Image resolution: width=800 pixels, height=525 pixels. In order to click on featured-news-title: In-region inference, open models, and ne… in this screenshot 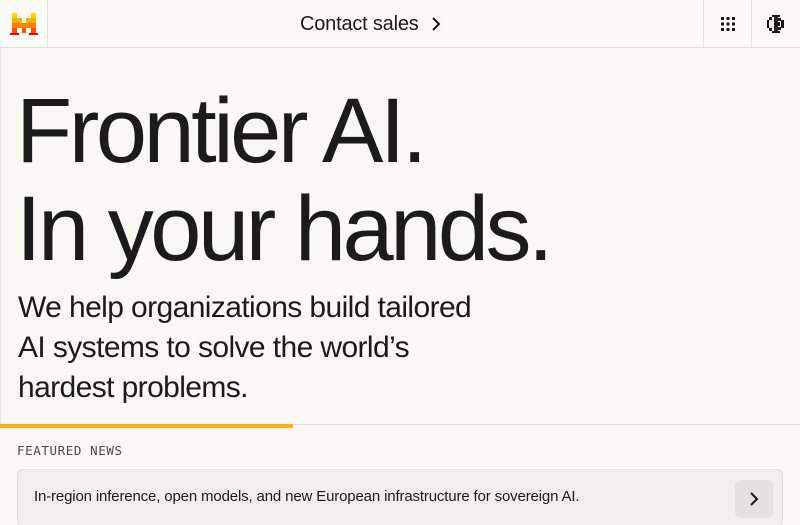, I will do `click(307, 496)`.